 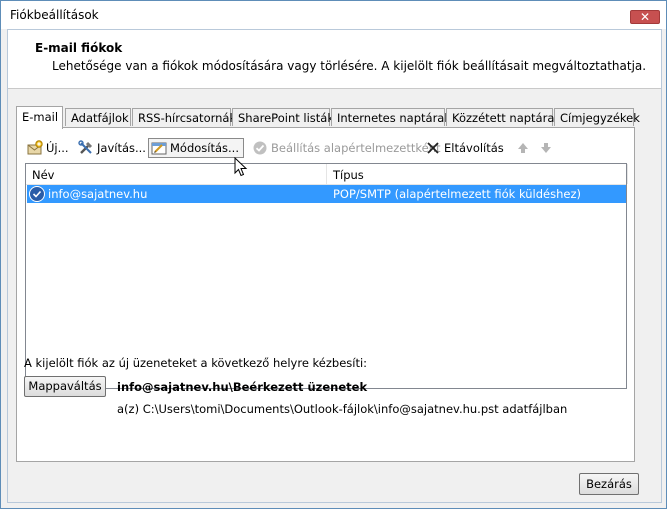 What do you see at coordinates (43, 175) in the screenshot?
I see `column-name-header: Név` at bounding box center [43, 175].